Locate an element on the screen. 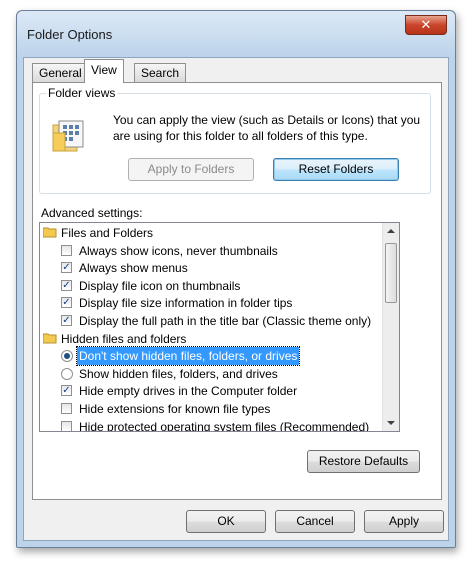  restore-defaults-button: Restore Defaults is located at coordinates (363, 461).